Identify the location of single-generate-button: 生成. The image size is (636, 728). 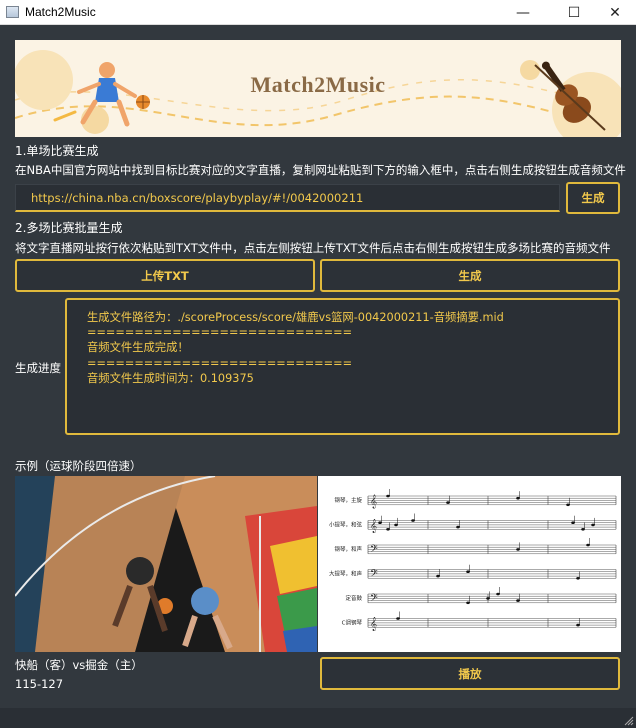
(593, 198).